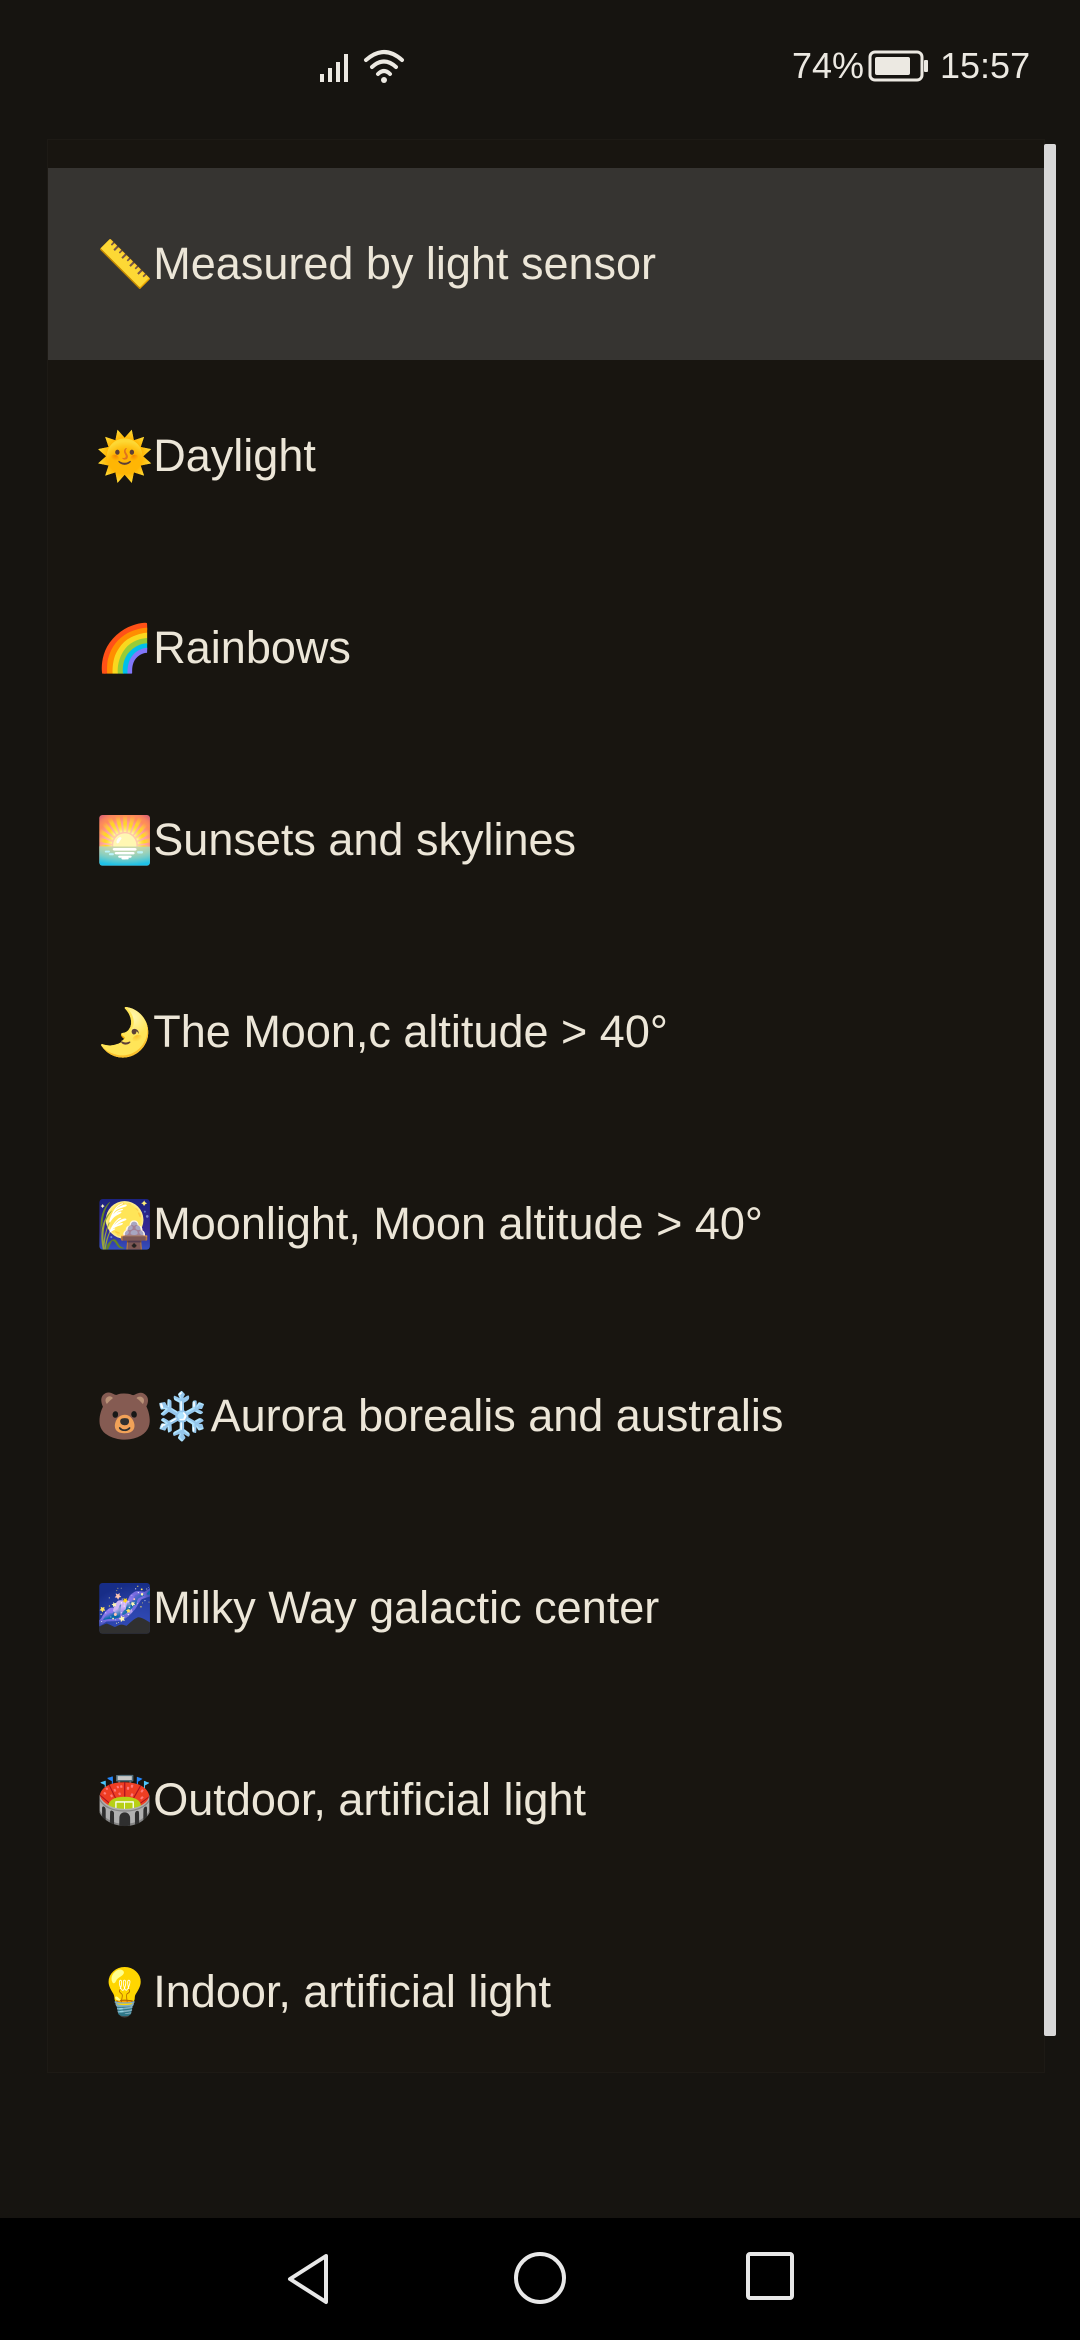  I want to click on list-item-rainbows: 🌈 Rainbows, so click(546, 648).